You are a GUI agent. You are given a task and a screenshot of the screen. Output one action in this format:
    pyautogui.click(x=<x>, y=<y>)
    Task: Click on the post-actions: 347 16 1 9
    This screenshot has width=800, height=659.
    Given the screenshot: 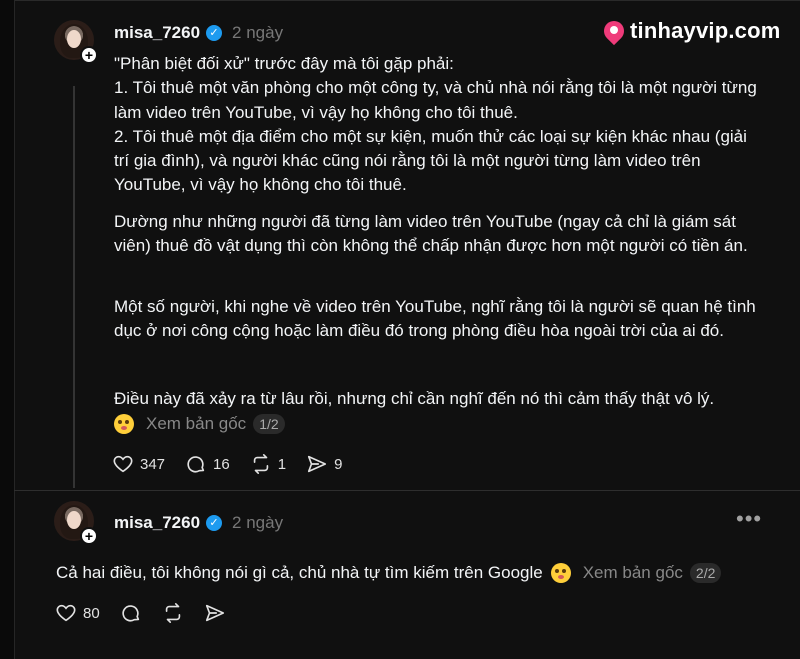 What is the action you would take?
    pyautogui.click(x=237, y=464)
    